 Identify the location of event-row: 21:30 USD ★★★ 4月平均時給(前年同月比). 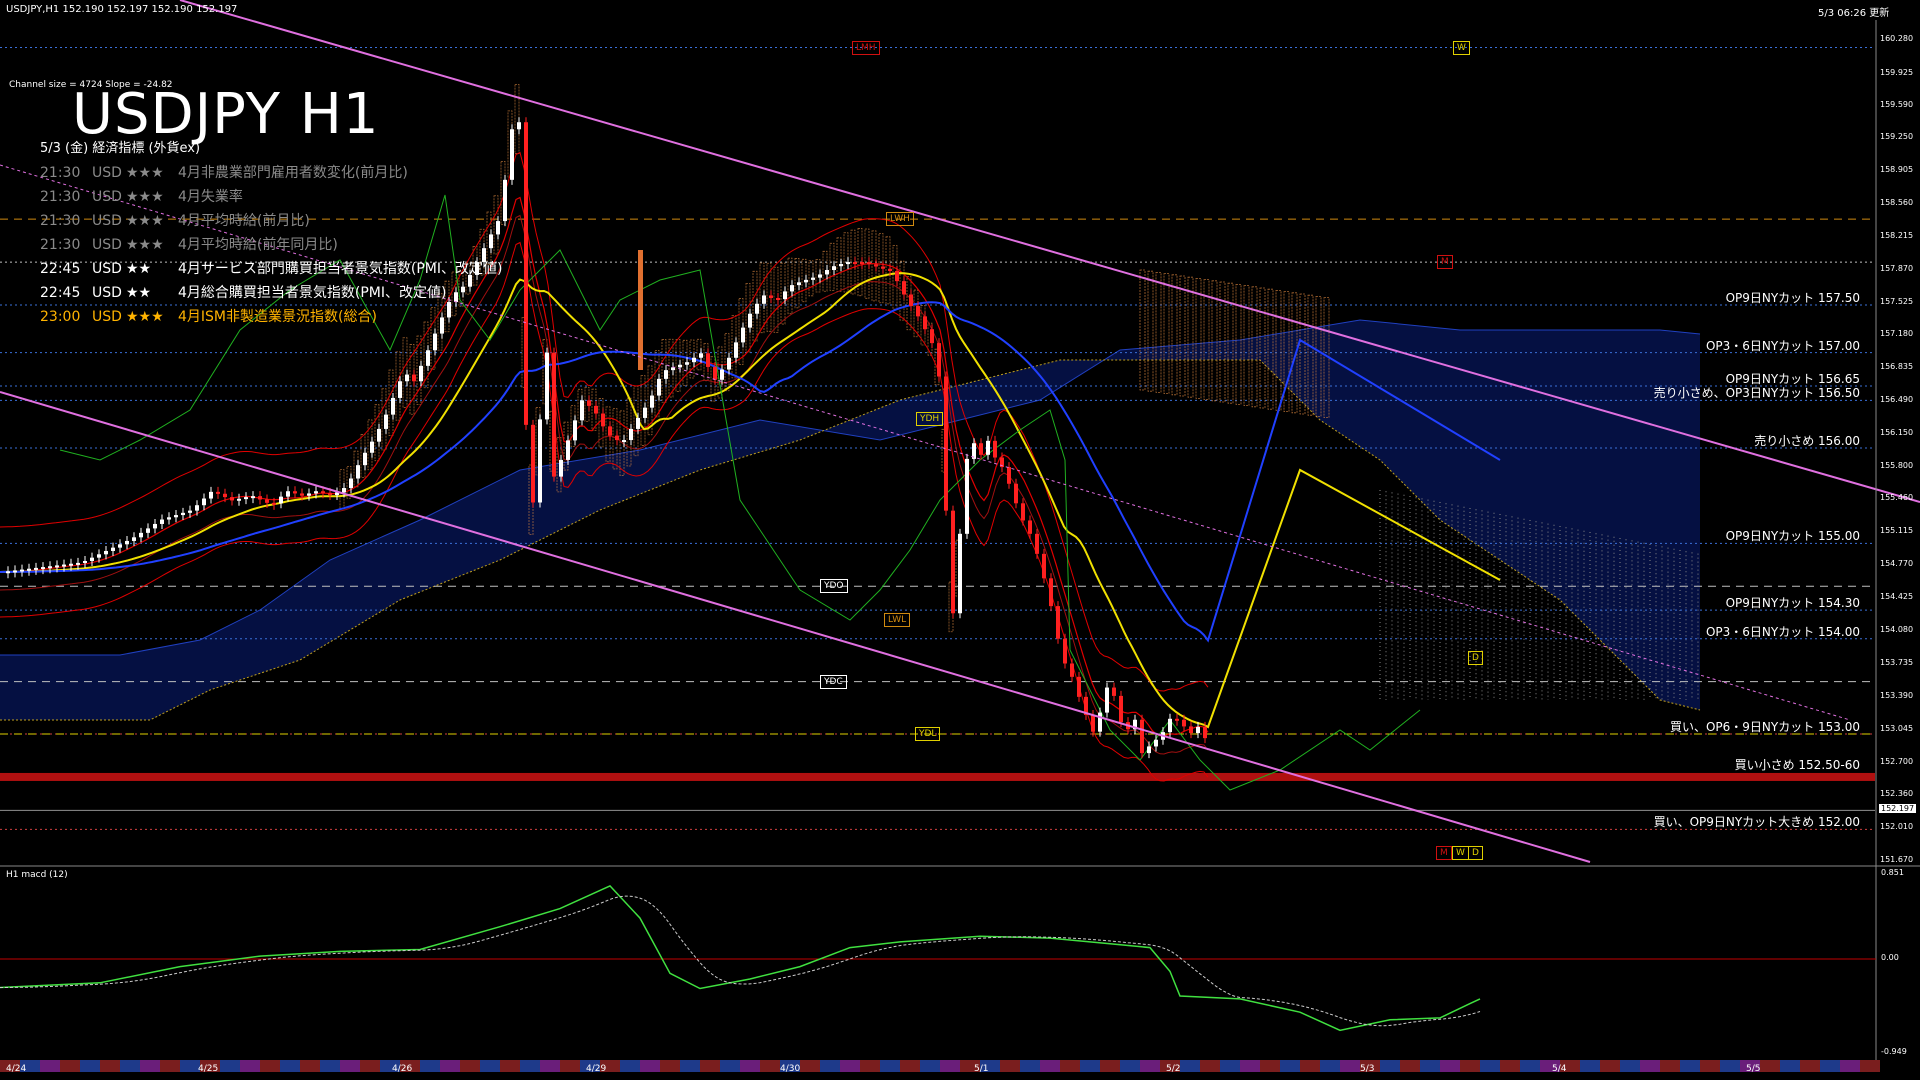
(189, 244).